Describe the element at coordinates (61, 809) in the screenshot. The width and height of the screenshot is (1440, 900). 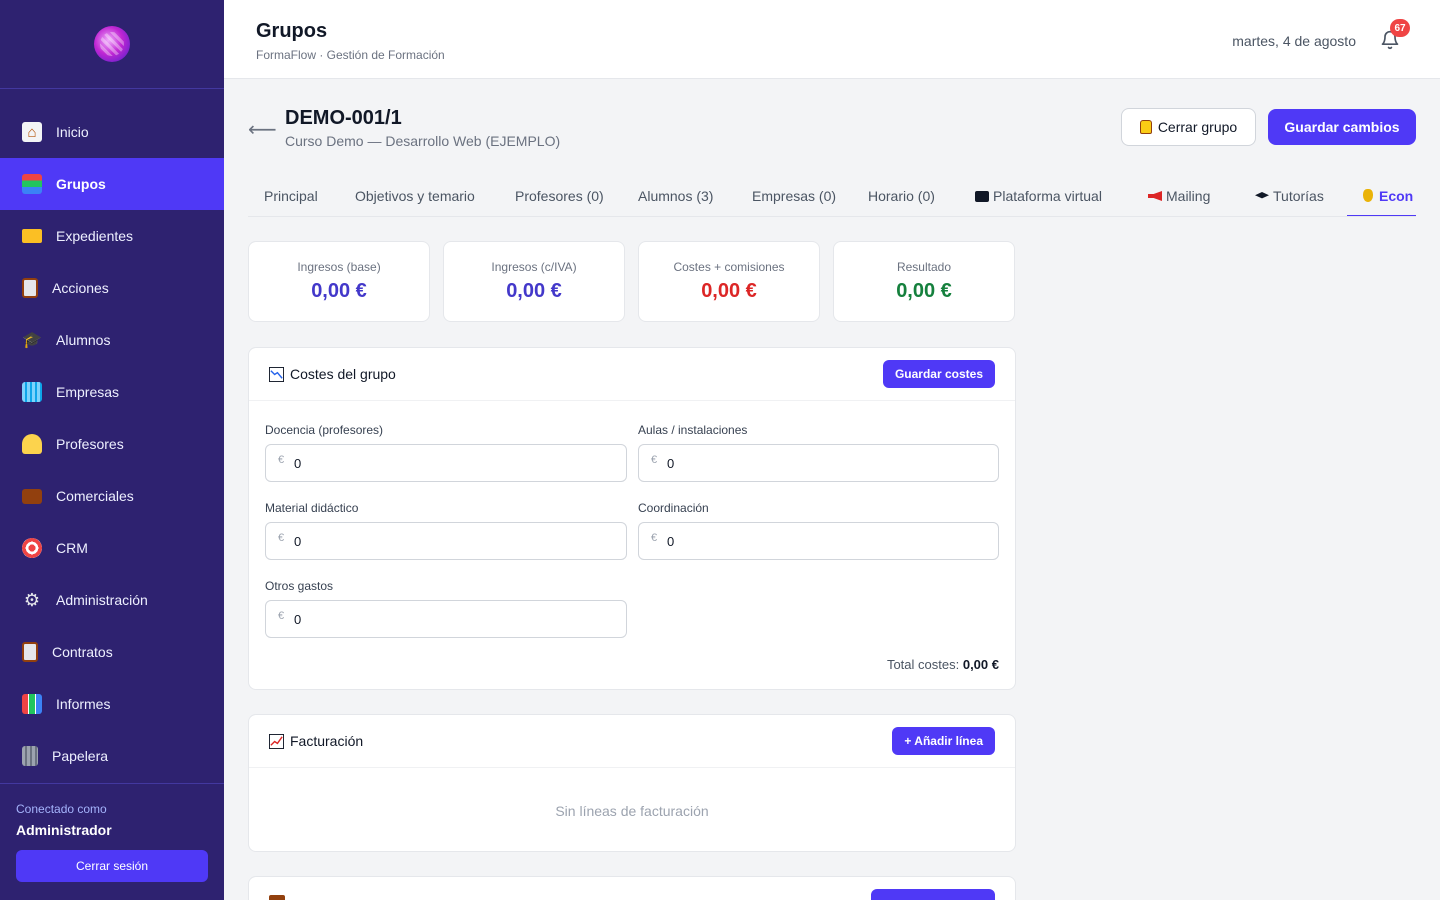
I see `connected-as-label: Conectado como` at that location.